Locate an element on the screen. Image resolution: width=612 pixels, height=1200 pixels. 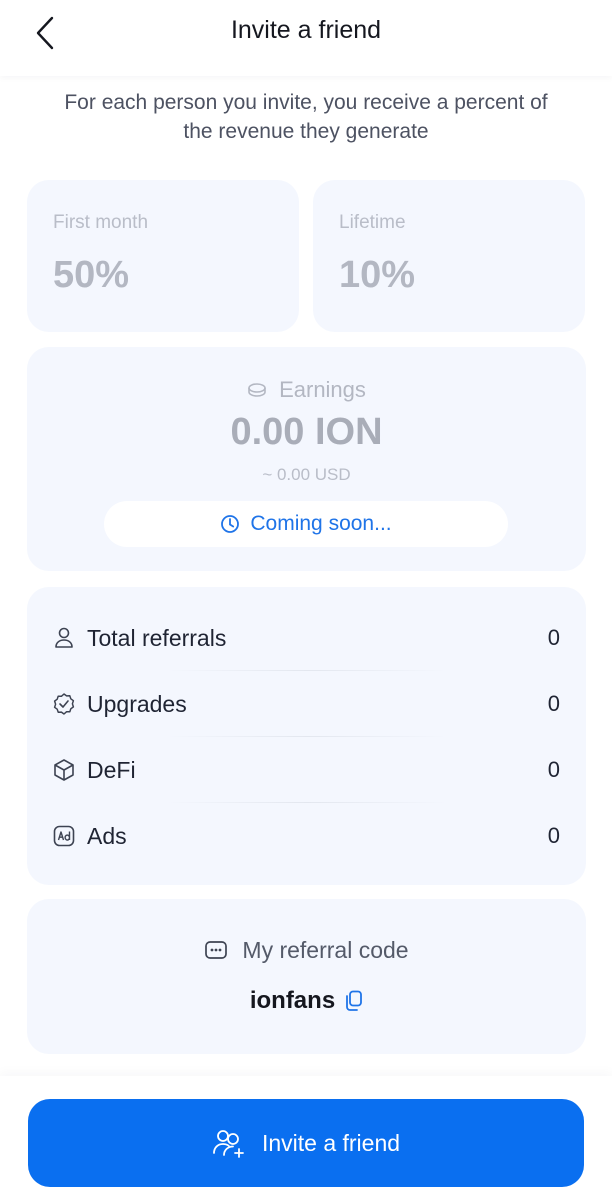
page-title: Invite a friend is located at coordinates (306, 30).